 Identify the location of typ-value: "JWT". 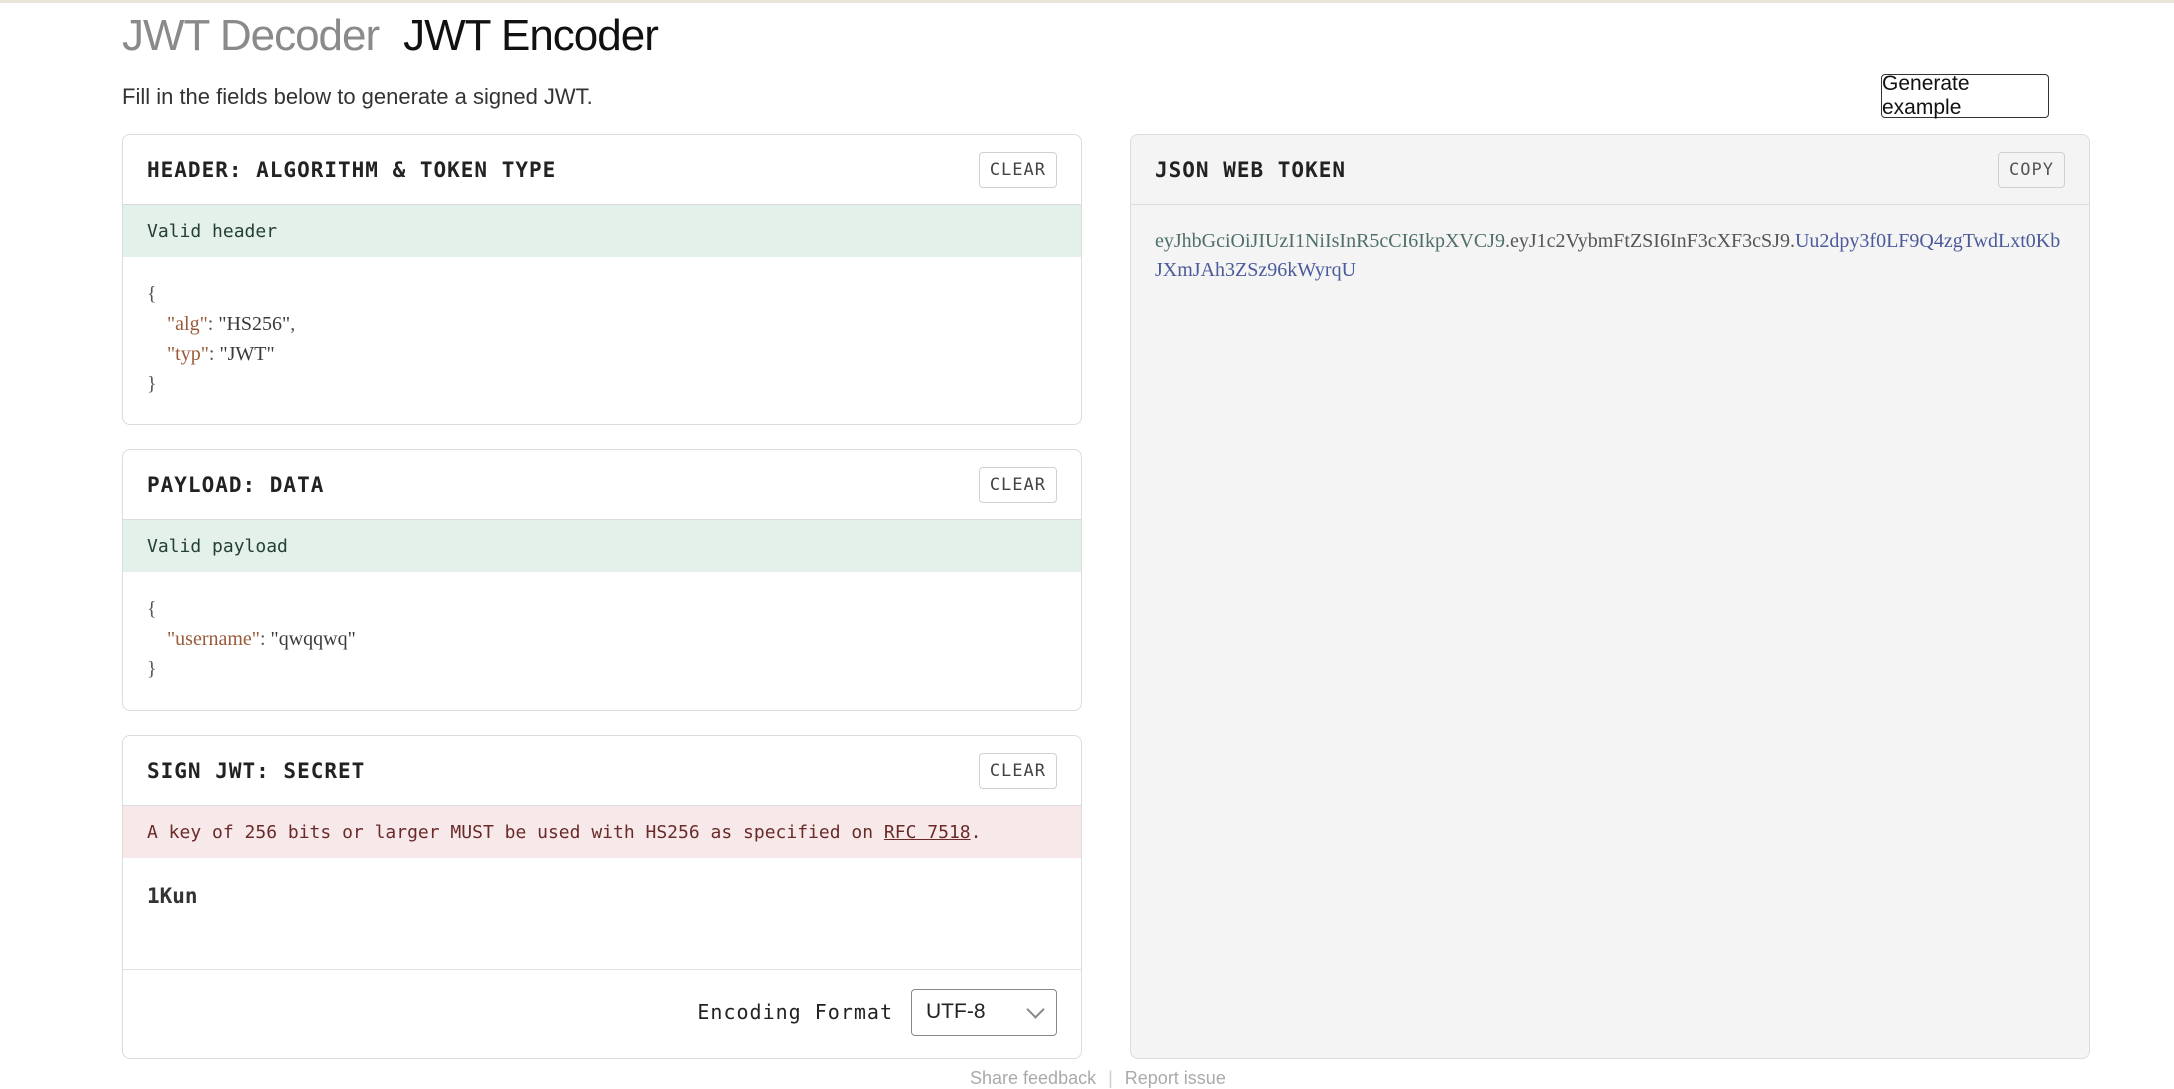
(247, 354).